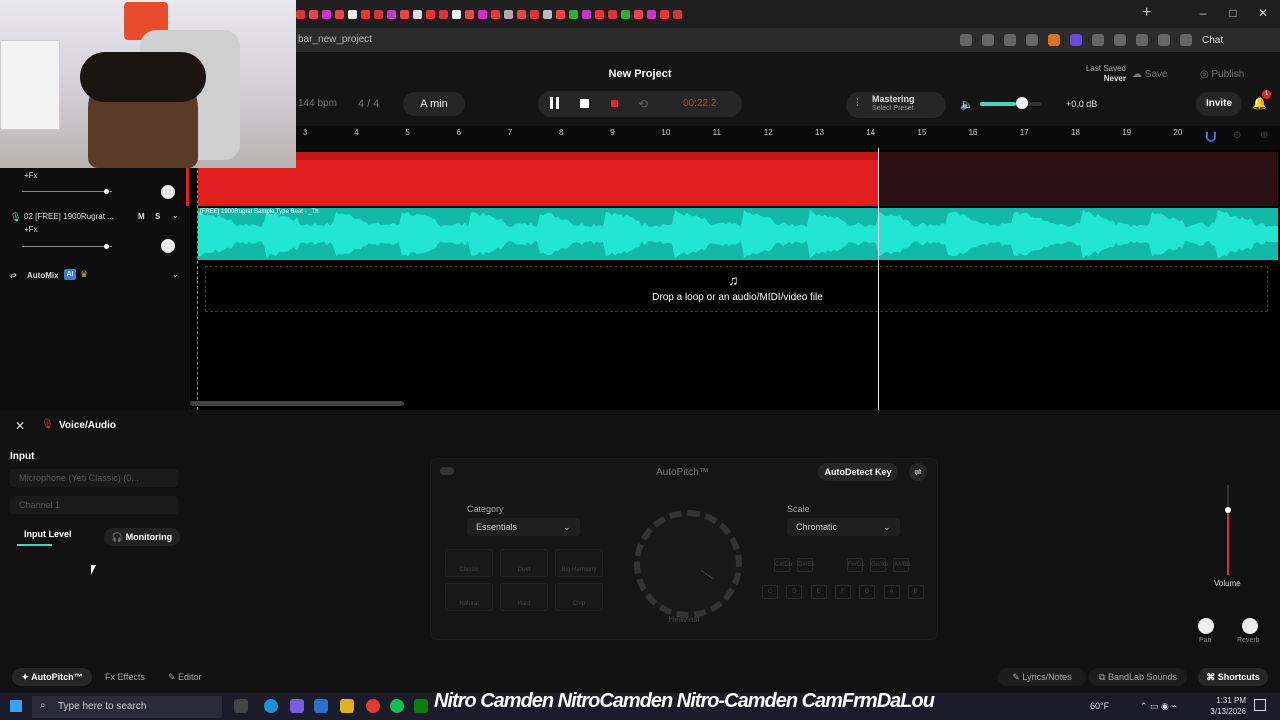 The height and width of the screenshot is (720, 1280). I want to click on xbox-icon, so click(421, 706).